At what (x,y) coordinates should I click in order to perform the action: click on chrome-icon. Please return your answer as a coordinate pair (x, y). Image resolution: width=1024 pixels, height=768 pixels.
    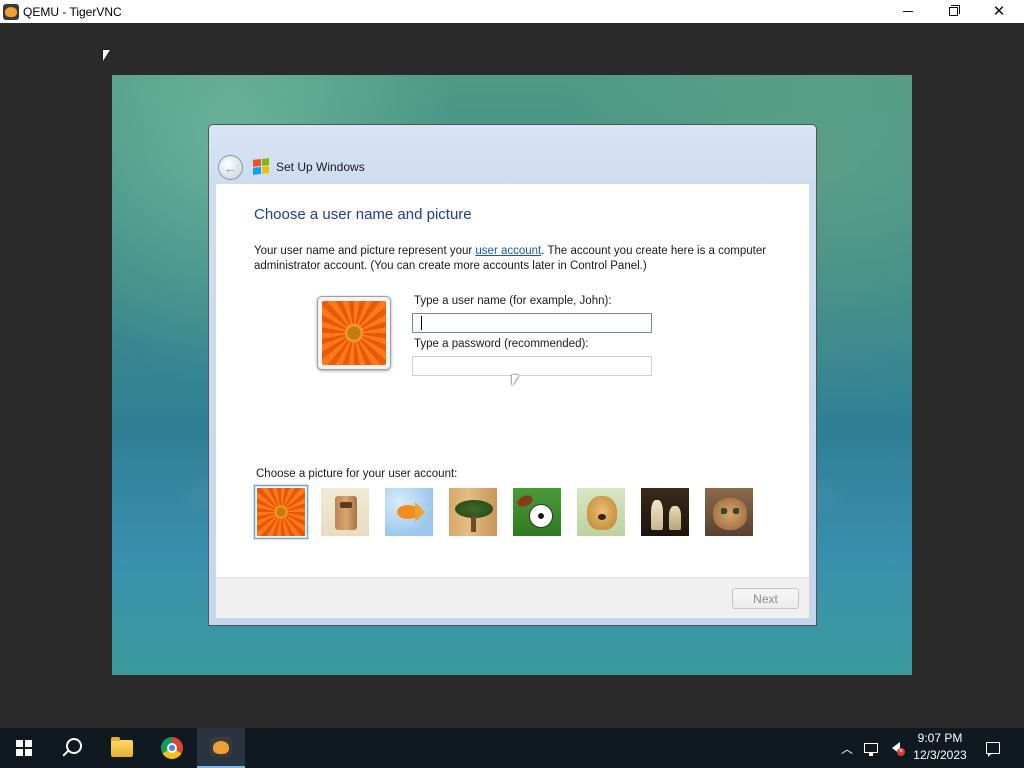
    Looking at the image, I should click on (172, 748).